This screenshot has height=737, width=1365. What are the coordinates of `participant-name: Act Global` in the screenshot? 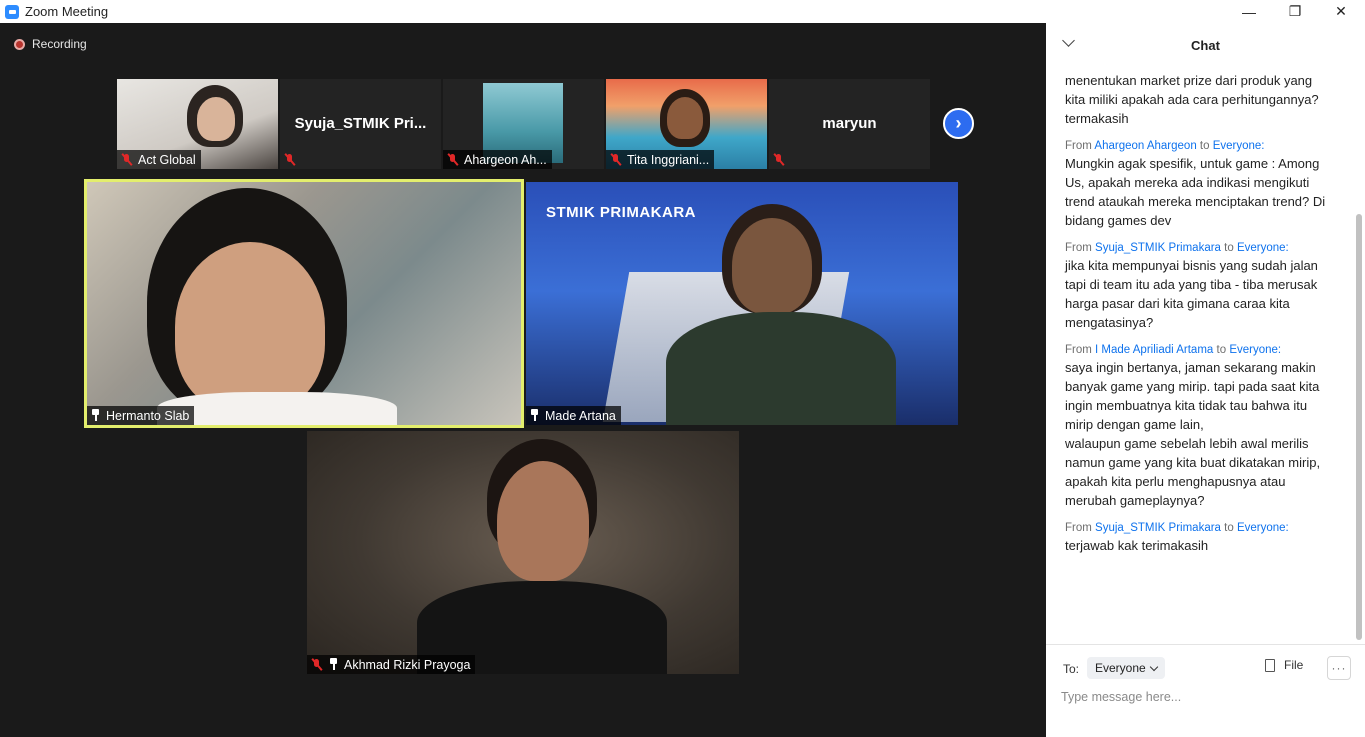 It's located at (167, 159).